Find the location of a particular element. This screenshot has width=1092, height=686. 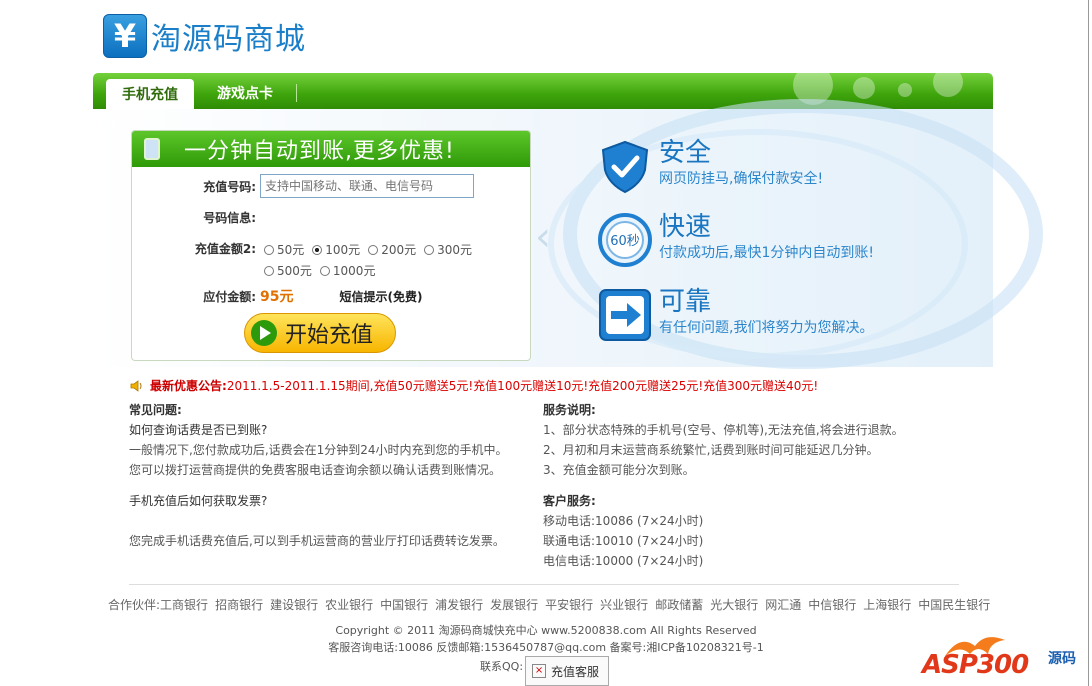

arrow-right-icon is located at coordinates (625, 315).